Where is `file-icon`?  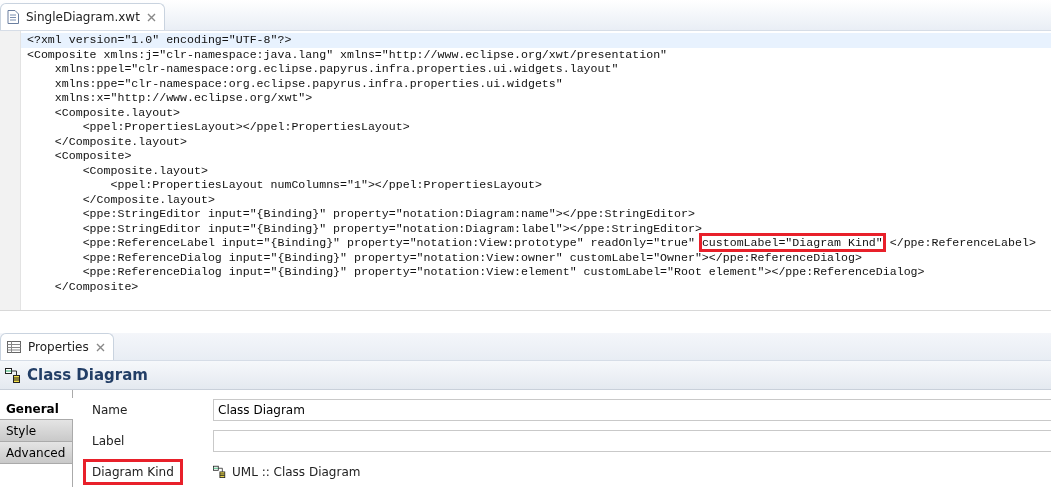 file-icon is located at coordinates (13, 17).